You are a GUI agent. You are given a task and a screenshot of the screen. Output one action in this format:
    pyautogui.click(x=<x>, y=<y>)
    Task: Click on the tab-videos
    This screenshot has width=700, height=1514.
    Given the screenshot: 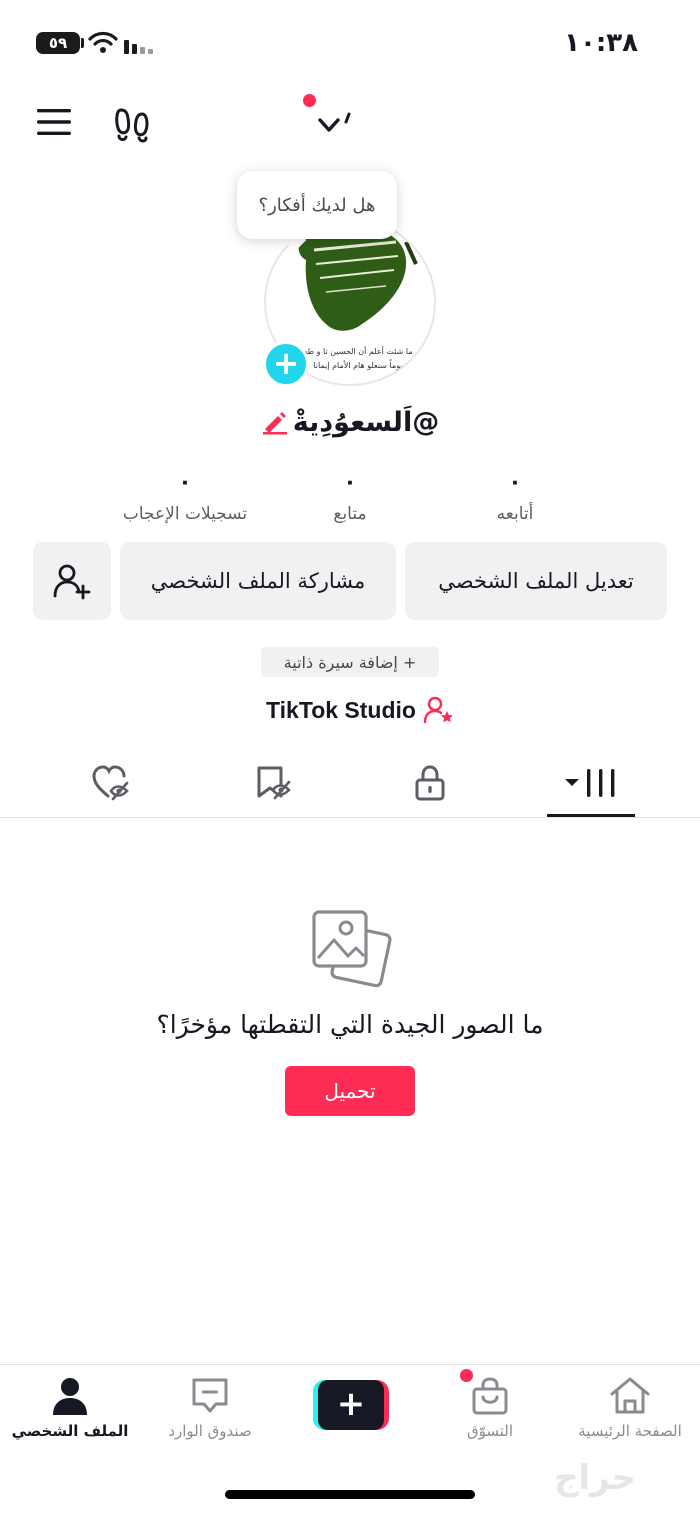 What is the action you would take?
    pyautogui.click(x=591, y=783)
    